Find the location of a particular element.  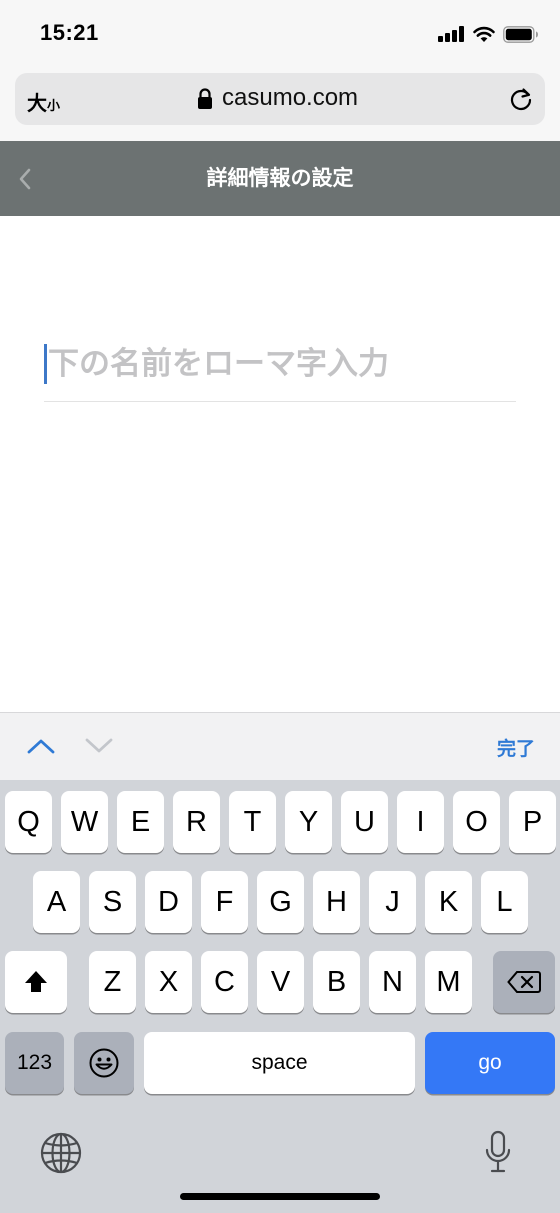

key-t: T is located at coordinates (252, 822).